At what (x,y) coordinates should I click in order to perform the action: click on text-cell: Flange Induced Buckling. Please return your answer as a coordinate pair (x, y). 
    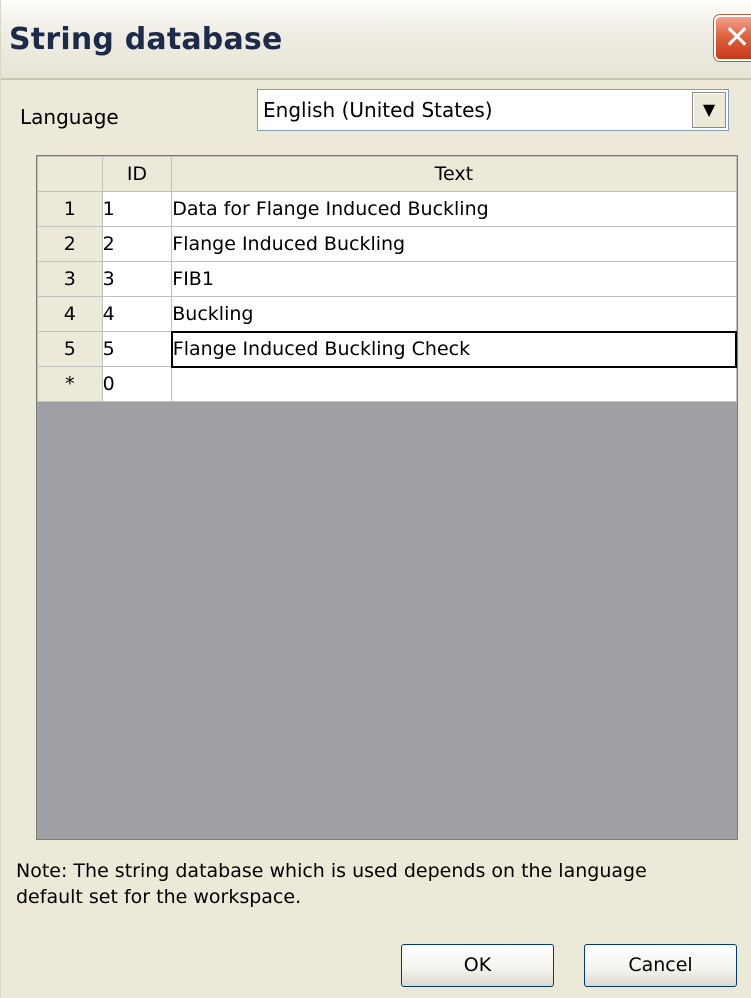
    Looking at the image, I should click on (454, 244).